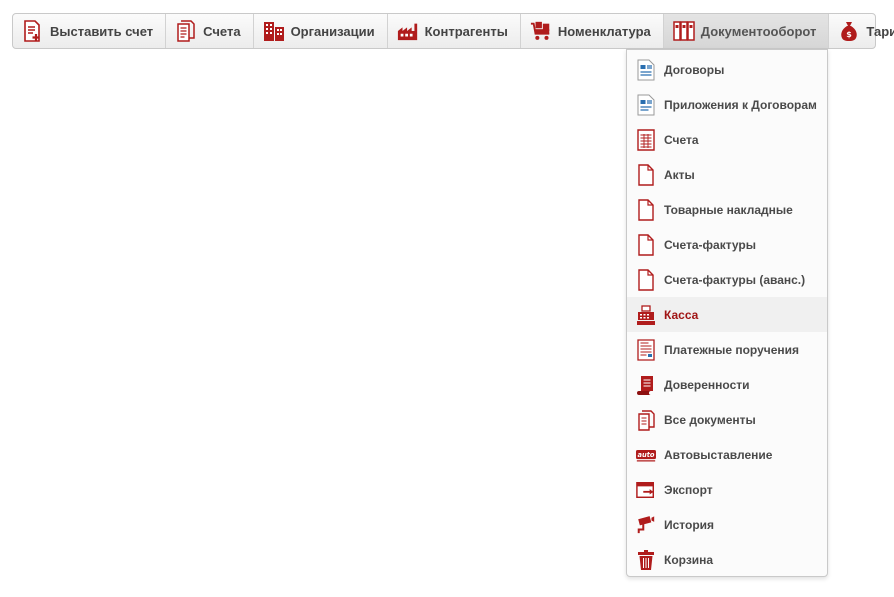 Image resolution: width=894 pixels, height=597 pixels. I want to click on svg-text: auto, so click(646, 455).